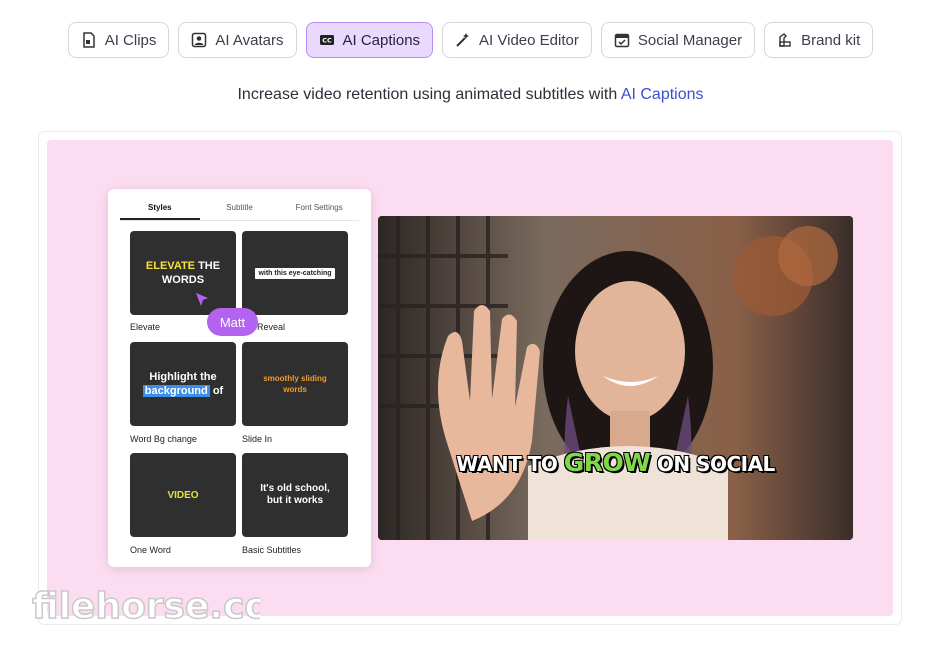 The image size is (941, 656). Describe the element at coordinates (145, 327) in the screenshot. I see `style-label: Elevate` at that location.